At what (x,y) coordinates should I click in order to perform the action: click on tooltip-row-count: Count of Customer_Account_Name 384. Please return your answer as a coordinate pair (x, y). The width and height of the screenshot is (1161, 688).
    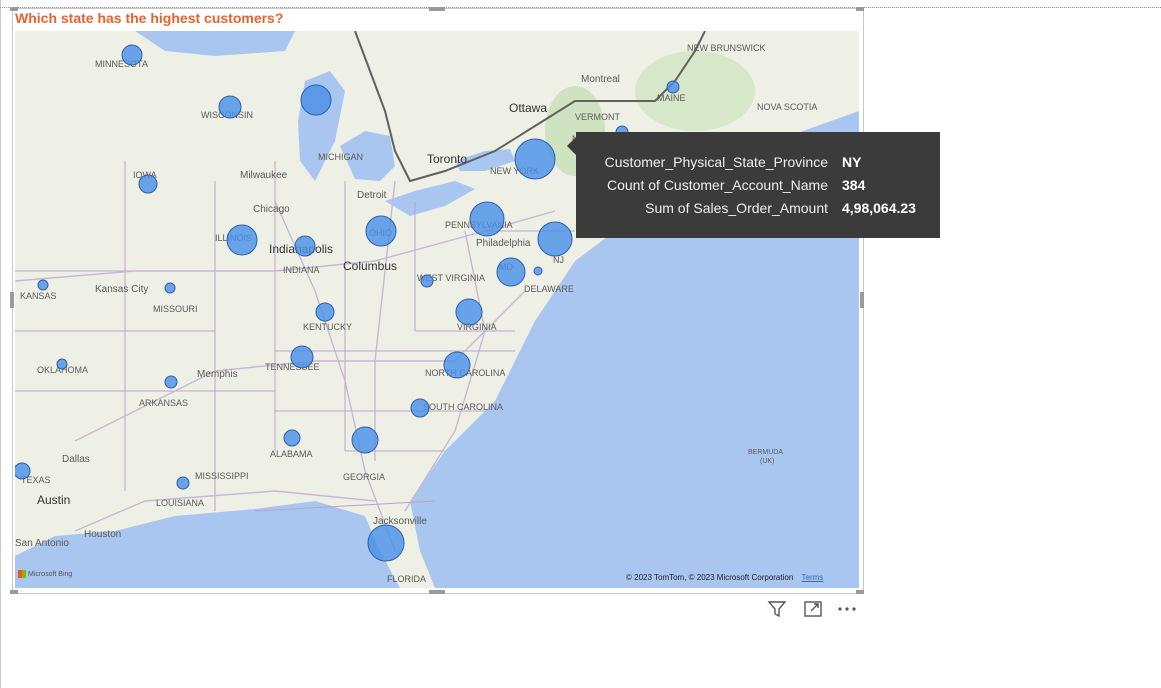
    Looking at the image, I should click on (758, 188).